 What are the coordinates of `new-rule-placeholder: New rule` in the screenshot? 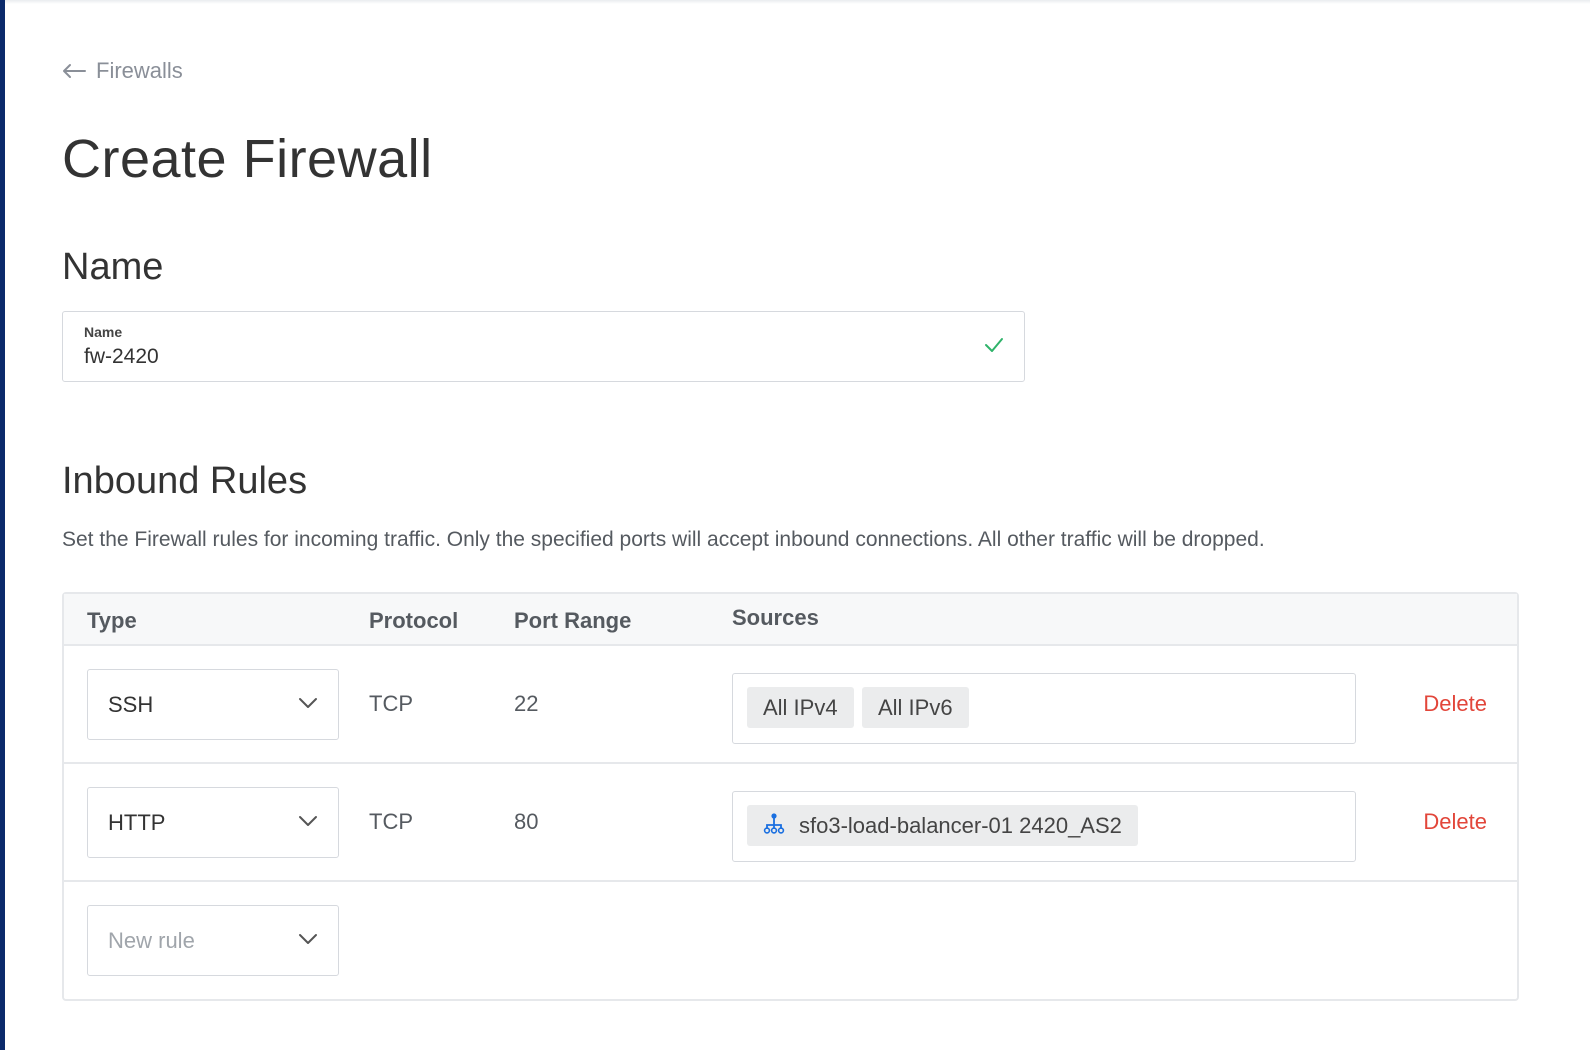 It's located at (151, 940).